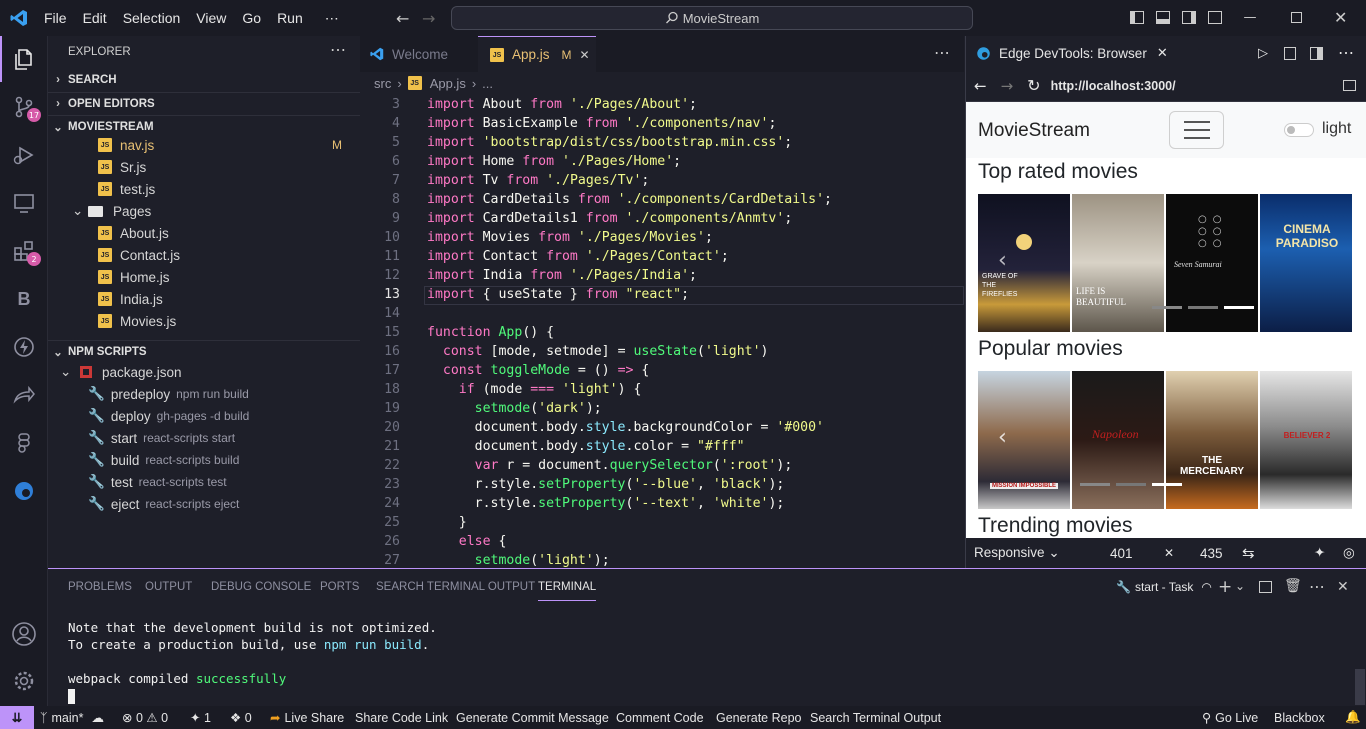  Describe the element at coordinates (145, 717) in the screenshot. I see `problems-indicator: ⊗ 0 ⚠ 0` at that location.